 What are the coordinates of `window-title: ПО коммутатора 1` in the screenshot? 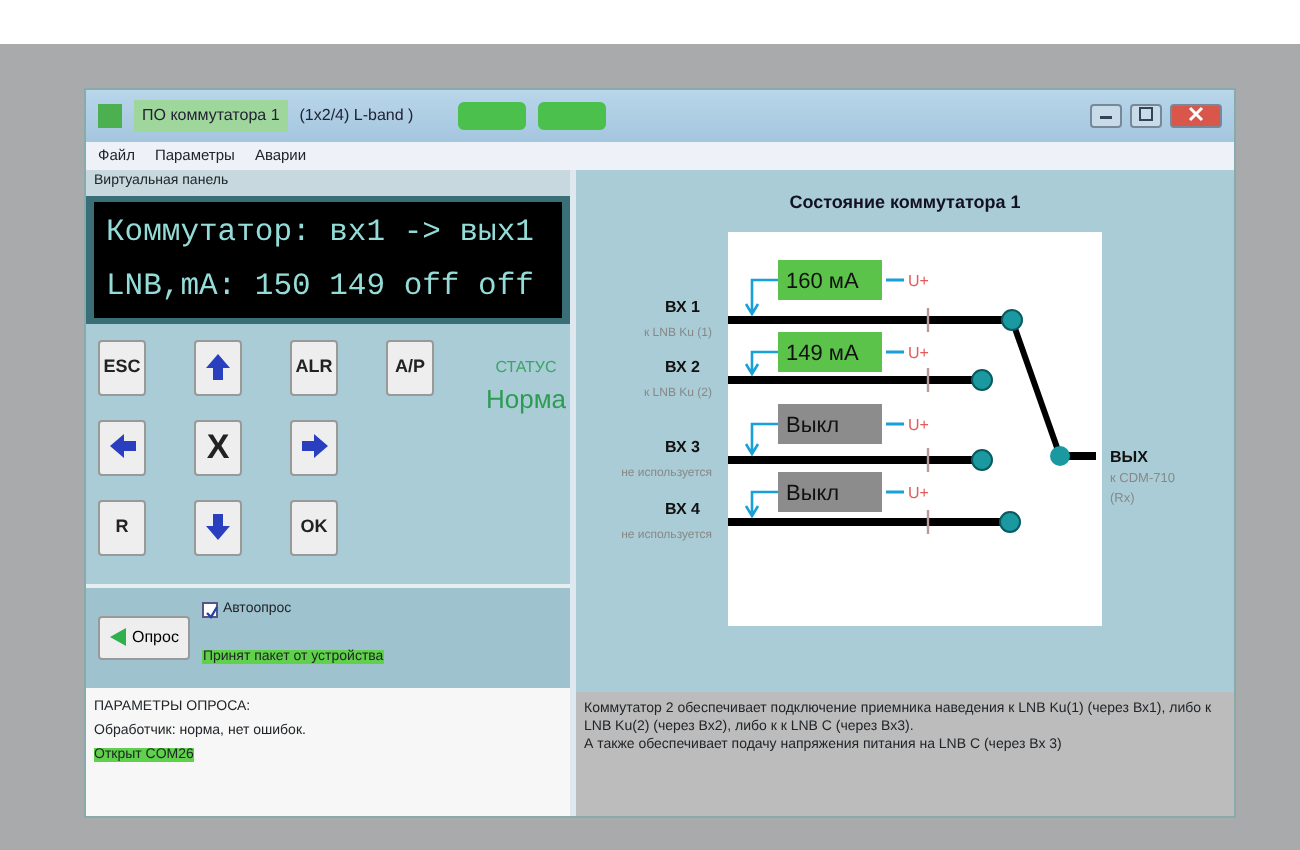 It's located at (211, 116).